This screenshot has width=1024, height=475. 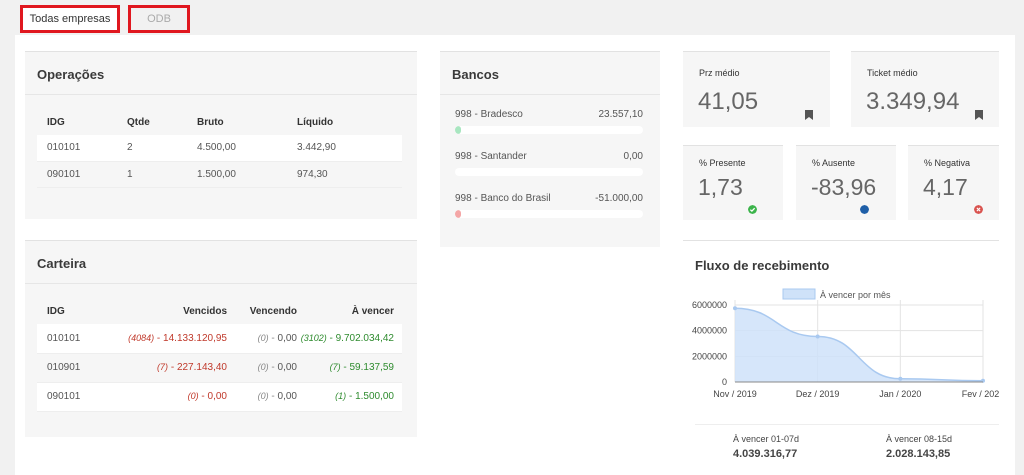 I want to click on amount: 1.500,00, so click(x=374, y=396).